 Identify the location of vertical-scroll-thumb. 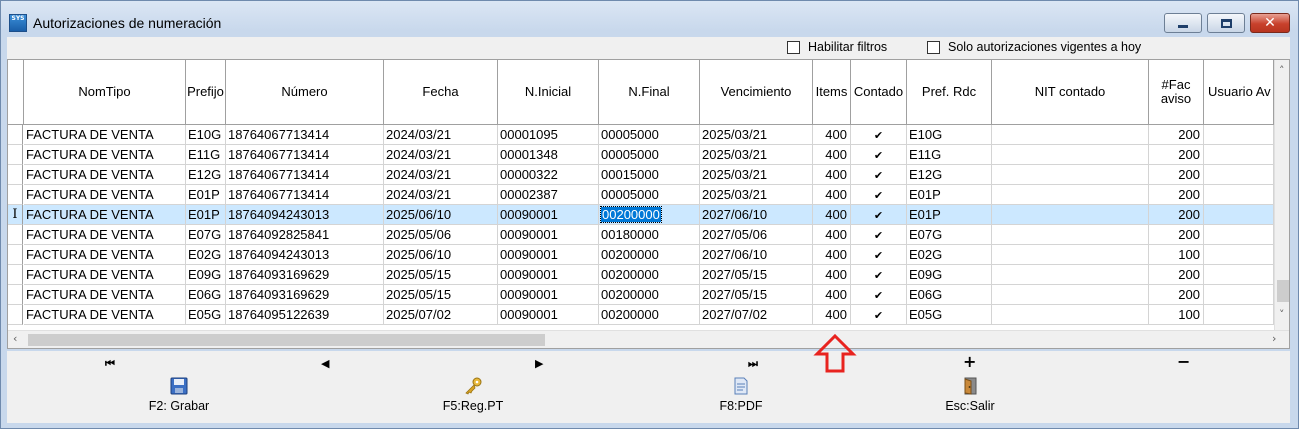
(1283, 291).